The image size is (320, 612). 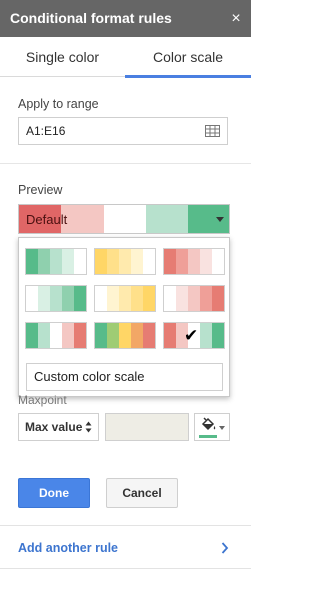 What do you see at coordinates (125, 163) in the screenshot?
I see `section-divider` at bounding box center [125, 163].